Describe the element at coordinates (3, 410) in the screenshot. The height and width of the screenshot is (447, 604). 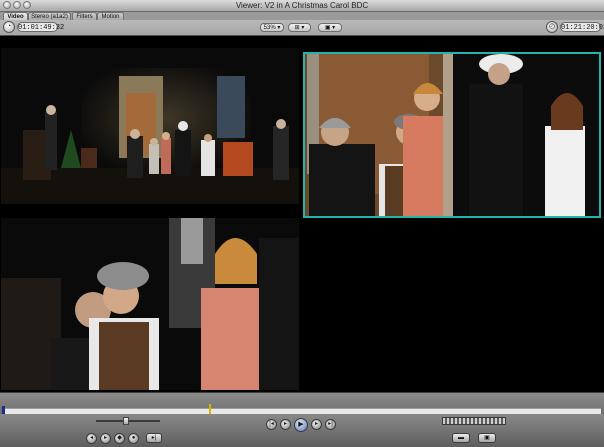
I see `in-point-marker` at that location.